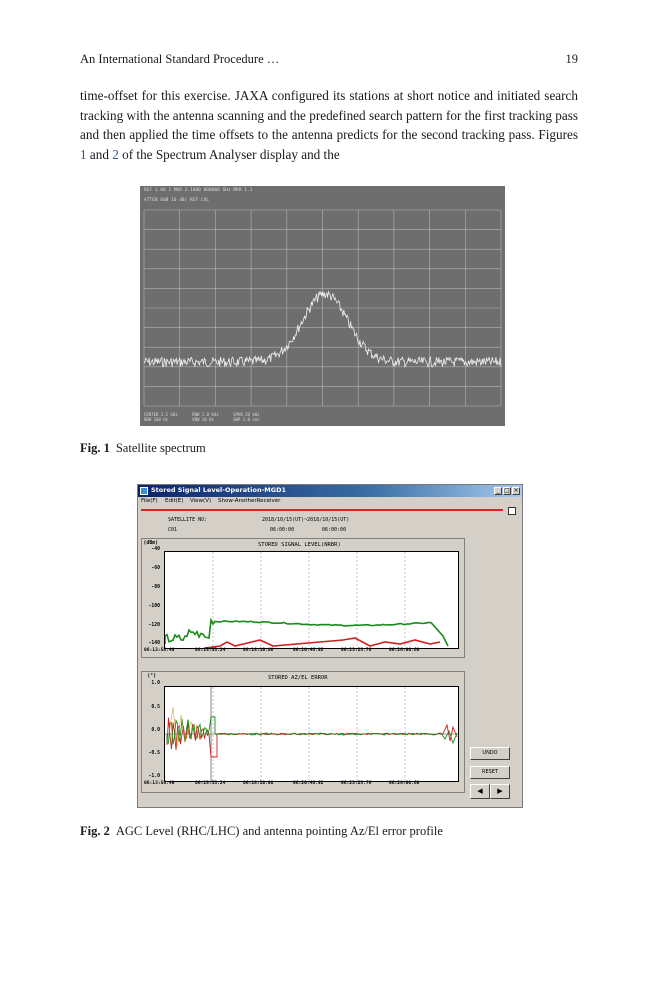  I want to click on running-head: An International Standard Procedure … 19, so click(329, 60).